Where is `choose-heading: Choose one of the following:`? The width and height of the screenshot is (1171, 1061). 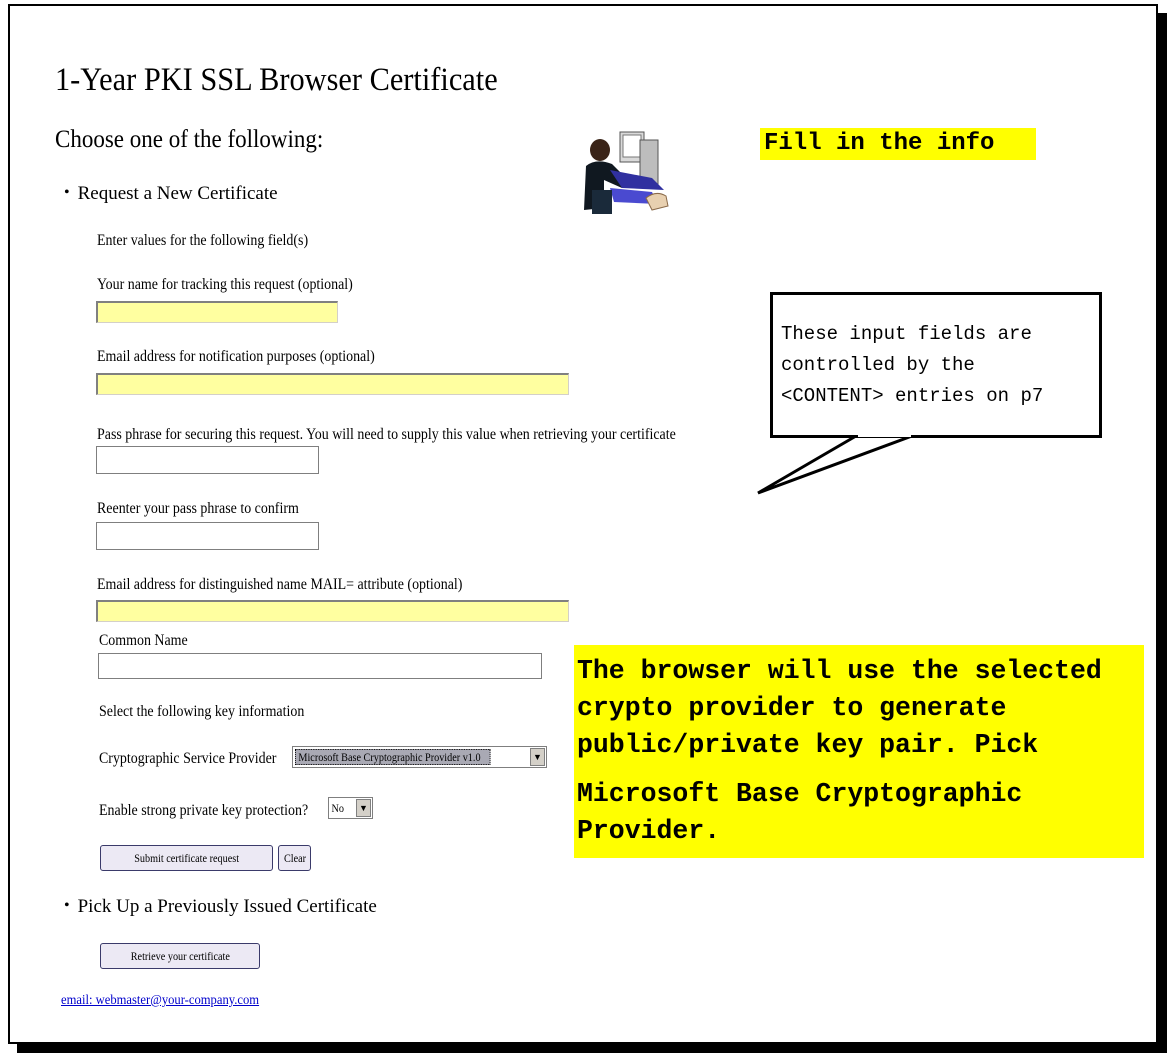
choose-heading: Choose one of the following: is located at coordinates (189, 139).